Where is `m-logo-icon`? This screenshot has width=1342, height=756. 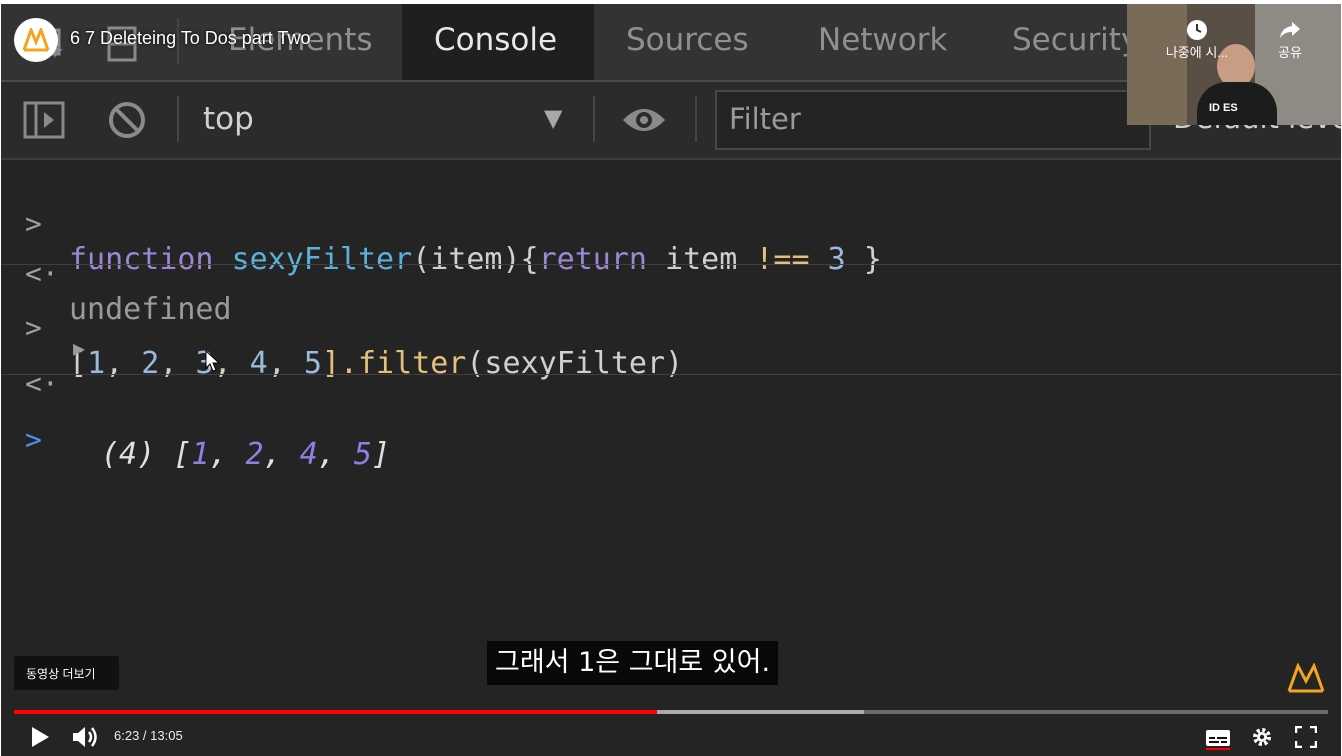 m-logo-icon is located at coordinates (36, 40).